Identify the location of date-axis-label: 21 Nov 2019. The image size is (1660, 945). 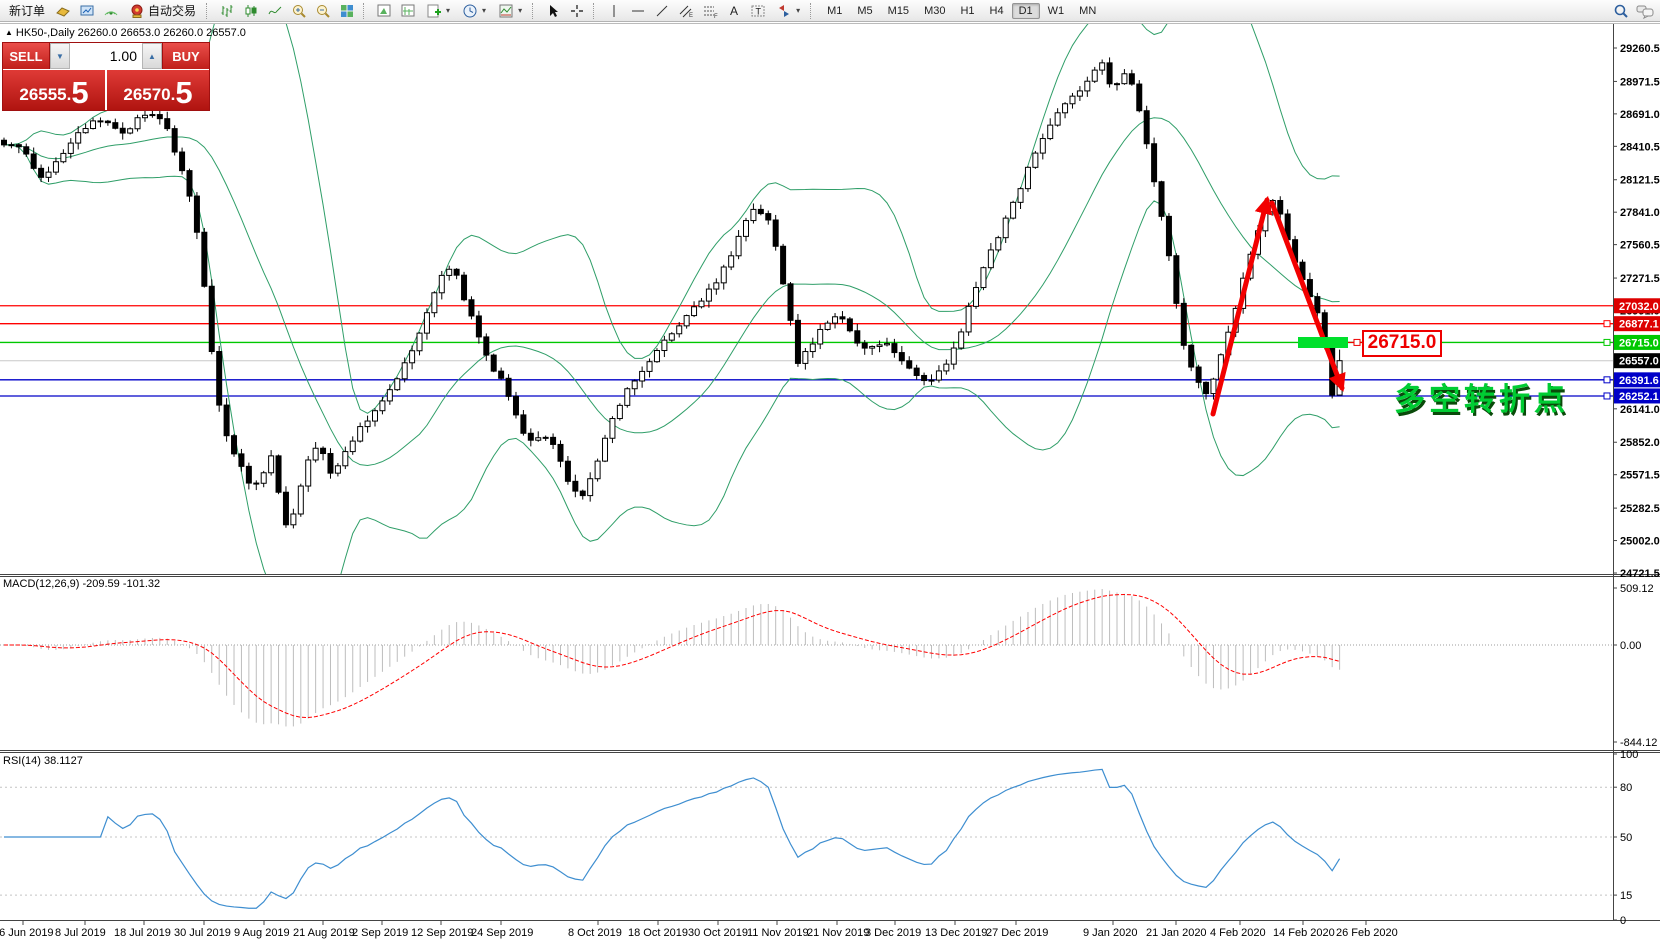
(838, 933).